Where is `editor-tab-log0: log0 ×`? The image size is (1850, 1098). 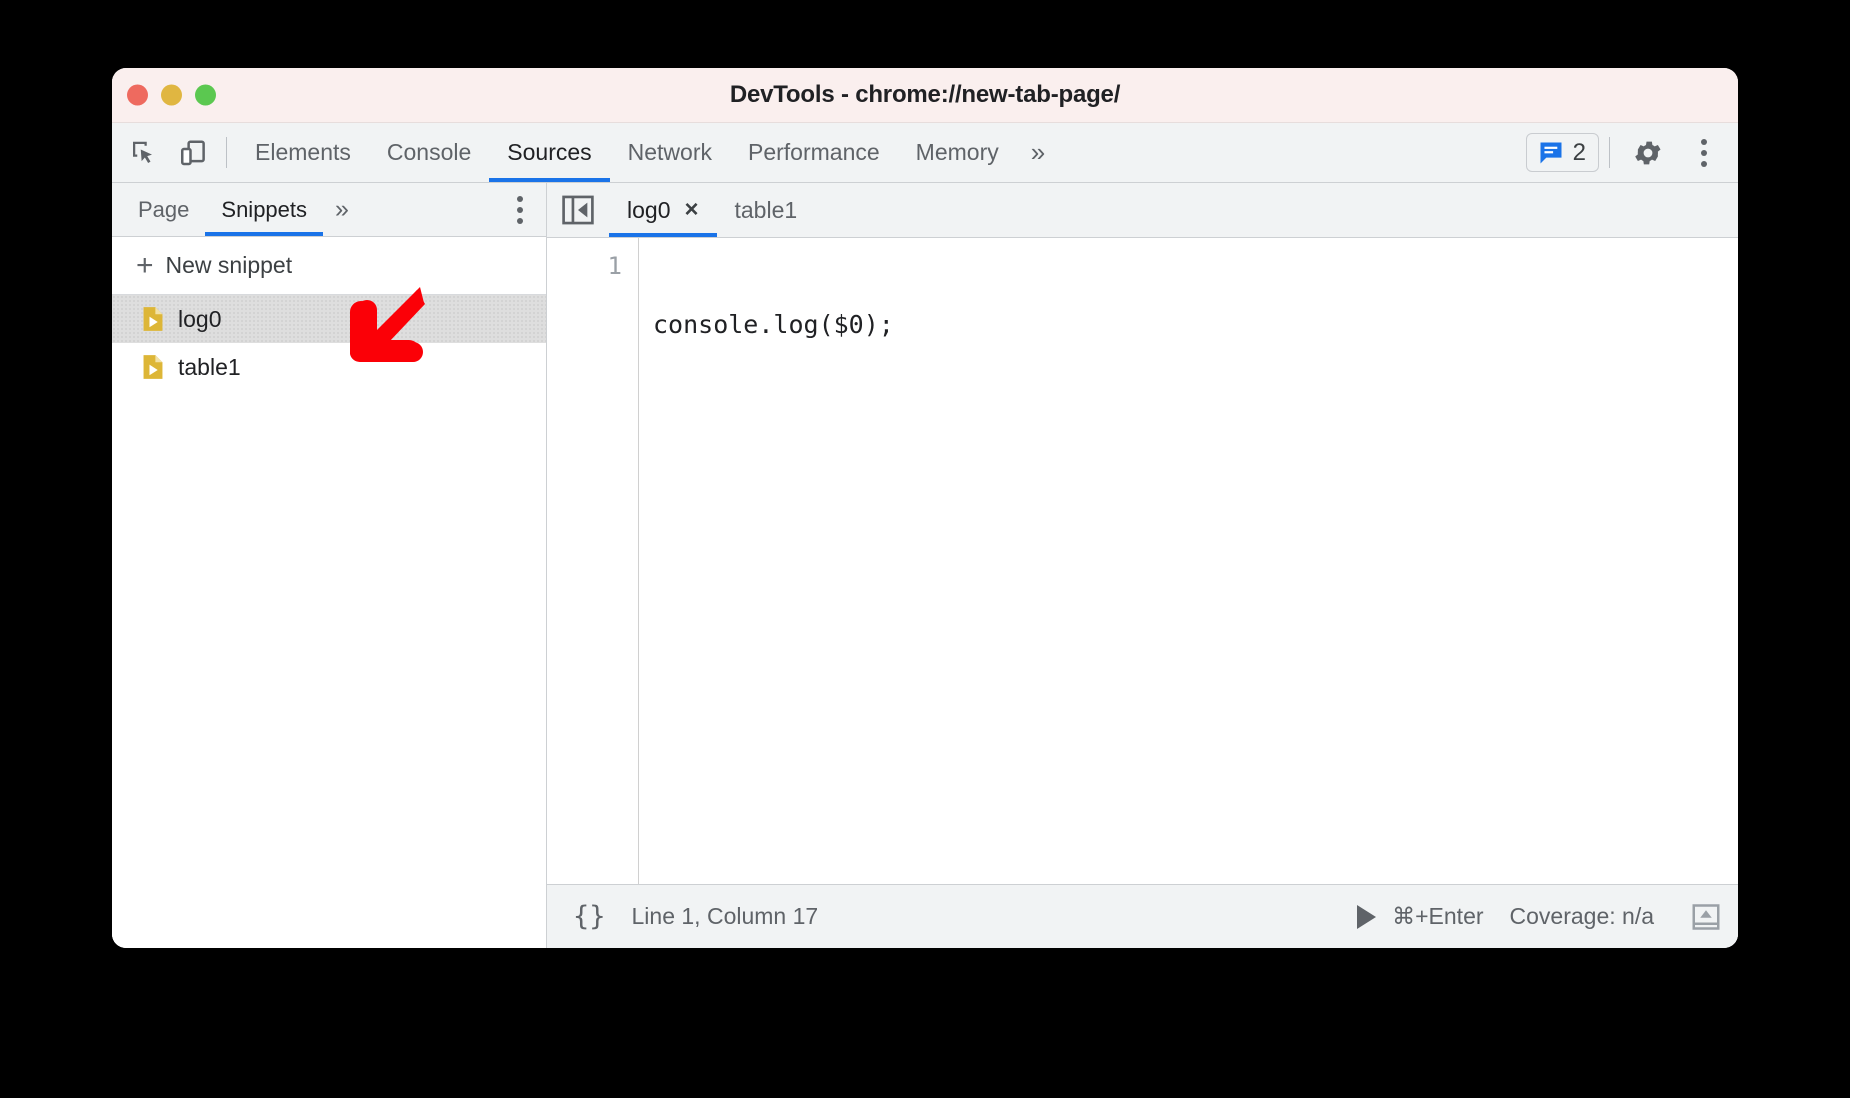 editor-tab-log0: log0 × is located at coordinates (663, 210).